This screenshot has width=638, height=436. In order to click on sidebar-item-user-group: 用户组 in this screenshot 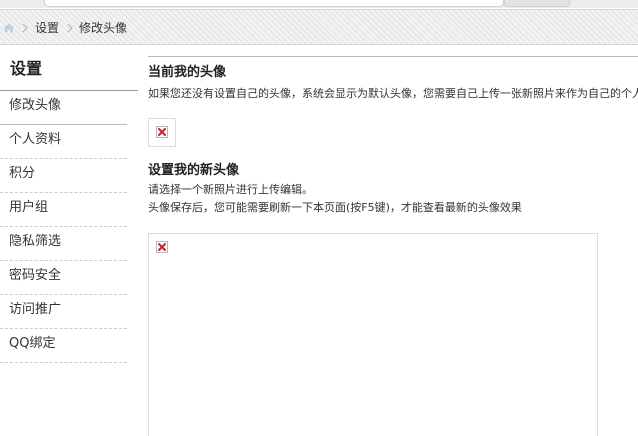, I will do `click(63, 210)`.